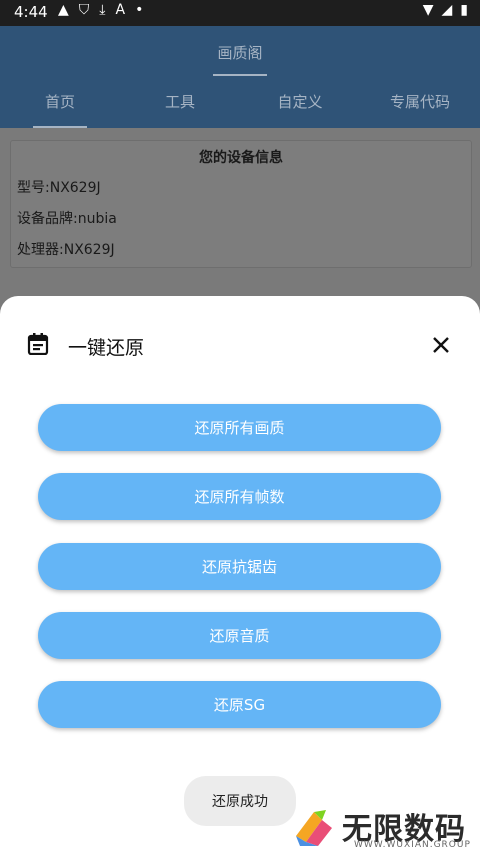 This screenshot has width=480, height=853. What do you see at coordinates (241, 204) in the screenshot?
I see `device-info-card: 您的设备信息 型号:NX629J 设备品牌:nubia 处理器:NX629J` at bounding box center [241, 204].